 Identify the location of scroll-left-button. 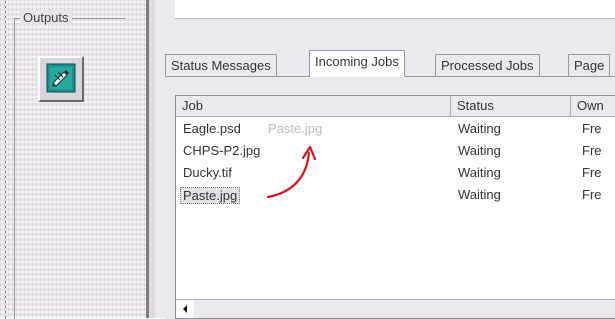
(185, 309).